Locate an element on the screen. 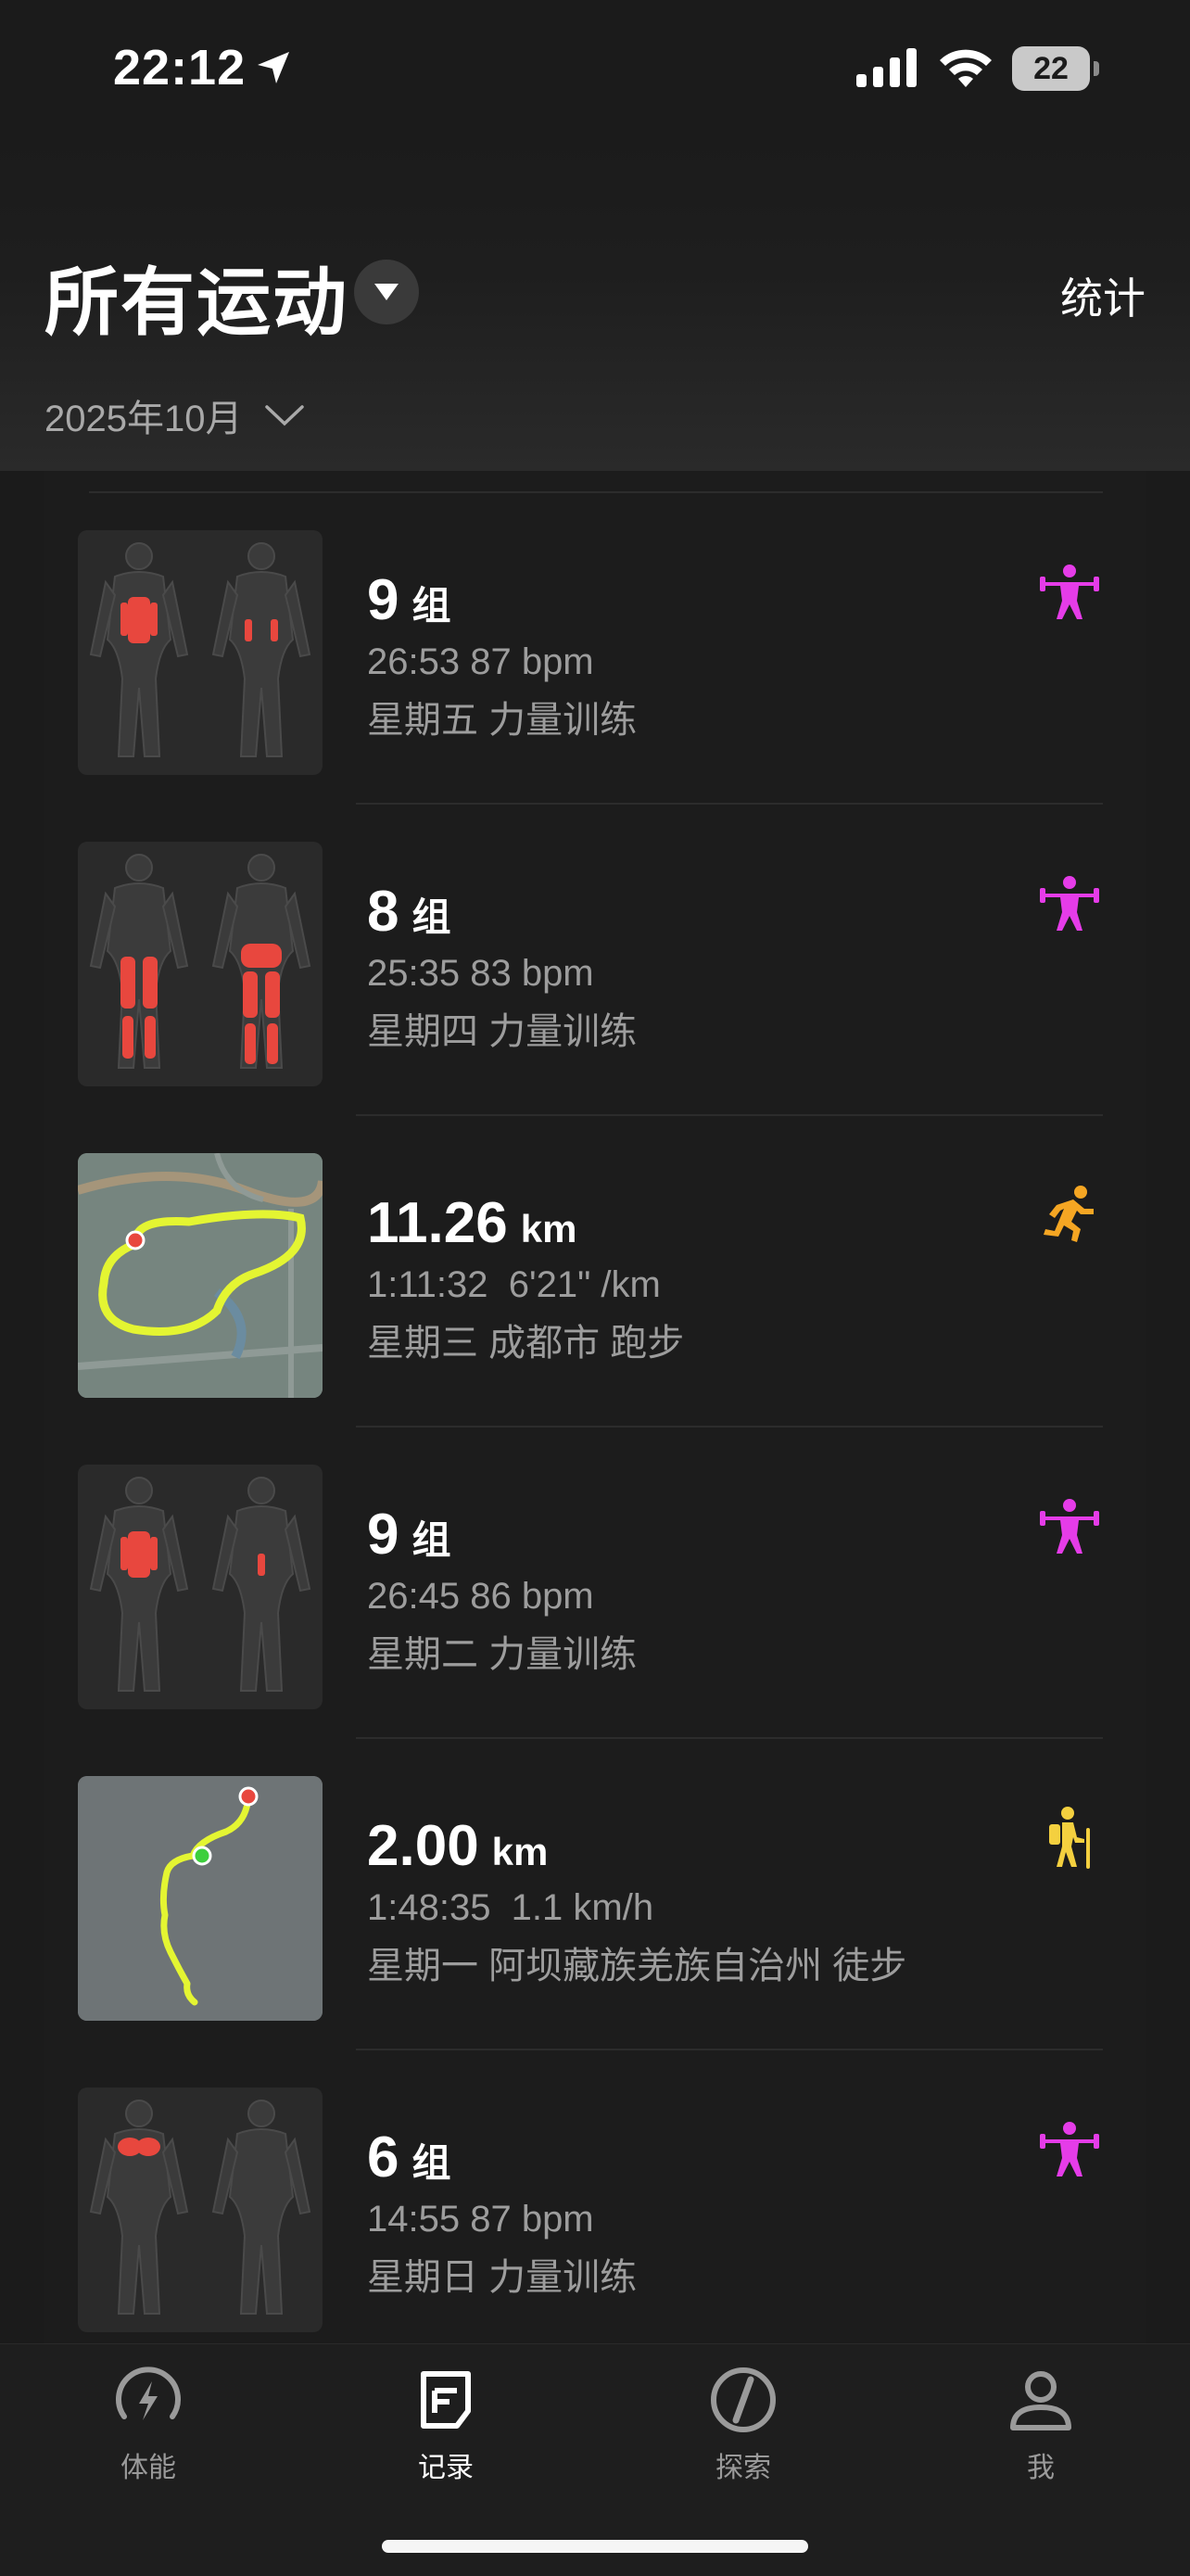 The width and height of the screenshot is (1190, 2576). activity-primary: 6 组 is located at coordinates (409, 2157).